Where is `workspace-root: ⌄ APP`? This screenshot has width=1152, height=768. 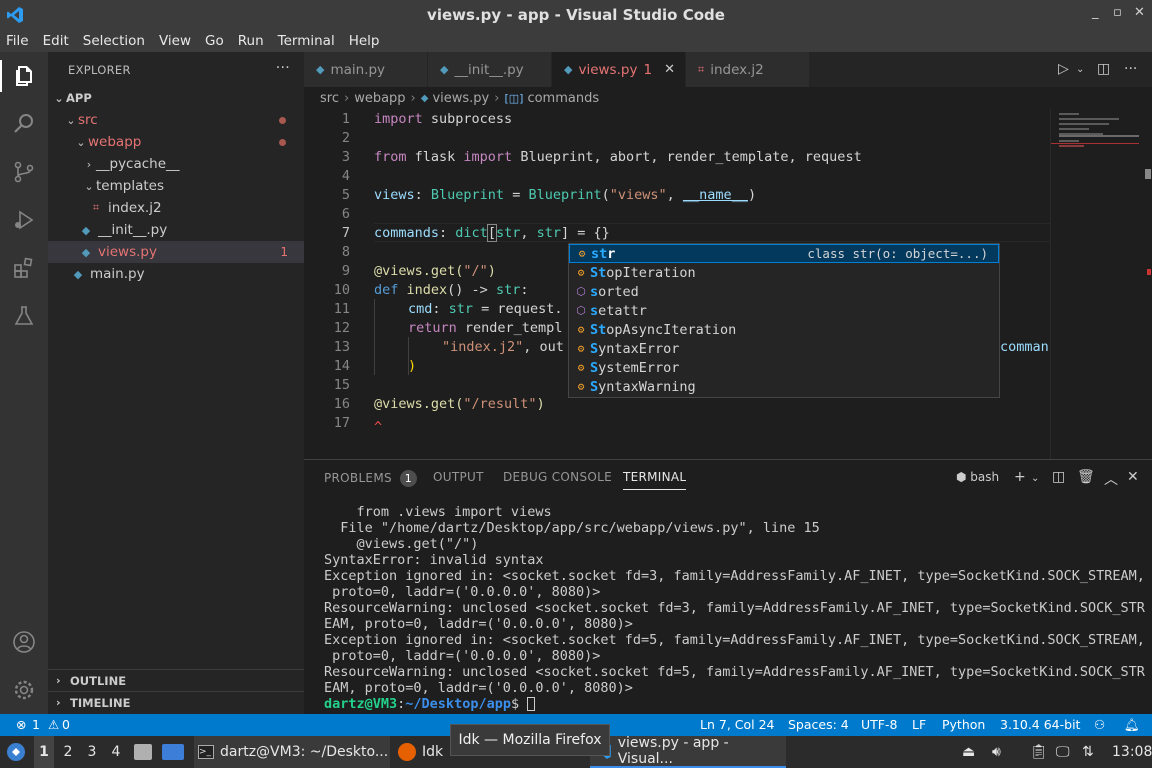
workspace-root: ⌄ APP is located at coordinates (176, 98).